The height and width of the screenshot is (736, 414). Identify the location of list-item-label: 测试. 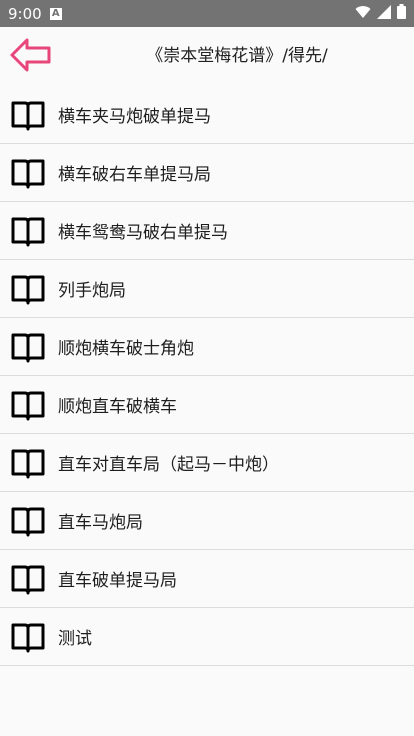
(75, 639).